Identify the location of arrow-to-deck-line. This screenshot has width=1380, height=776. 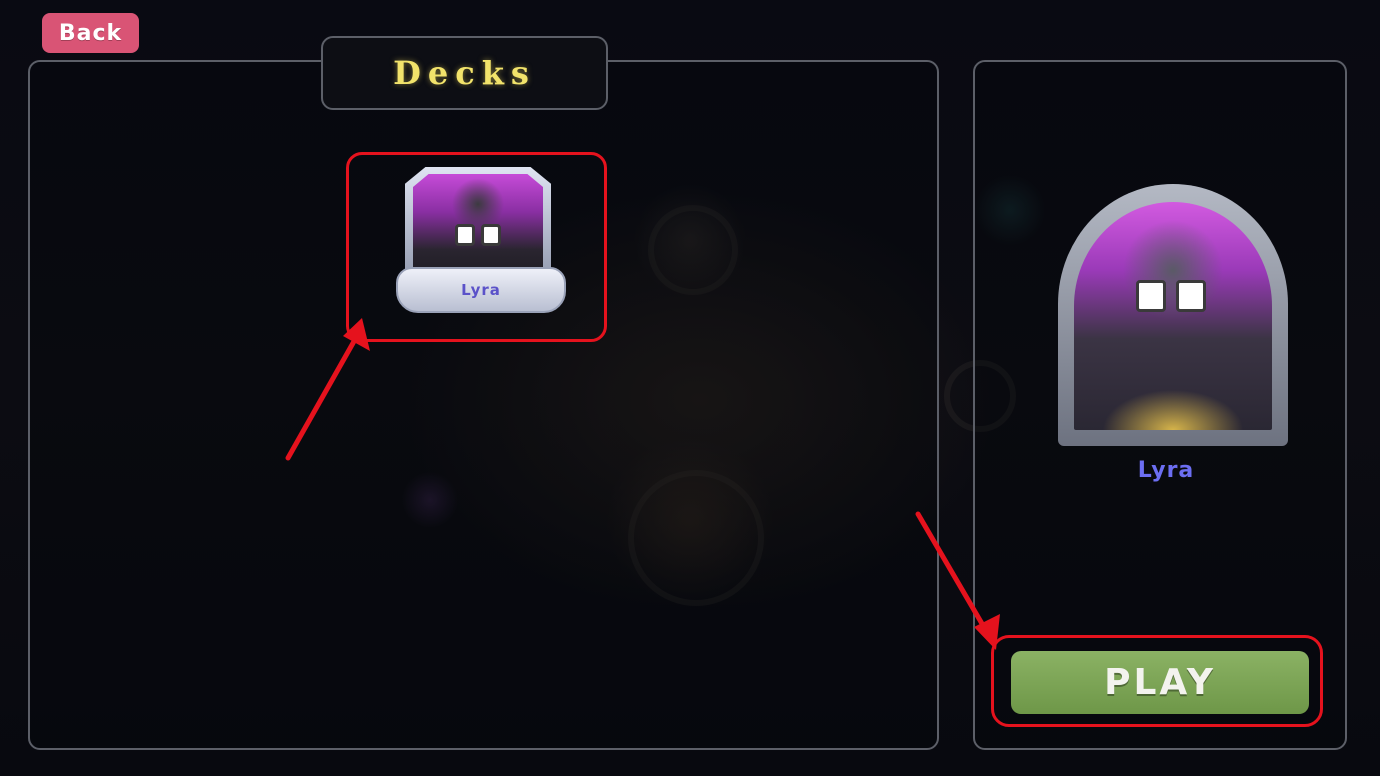
(322, 397).